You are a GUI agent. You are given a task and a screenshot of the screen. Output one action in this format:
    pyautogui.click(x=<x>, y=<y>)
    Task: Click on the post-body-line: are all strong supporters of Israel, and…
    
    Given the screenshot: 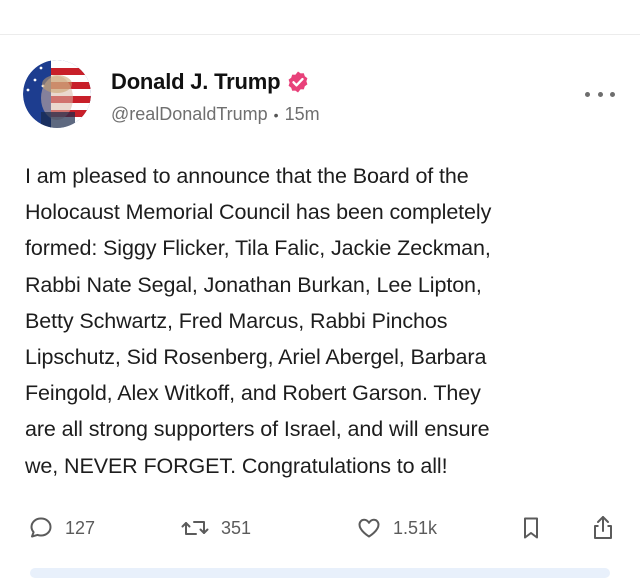 What is the action you would take?
    pyautogui.click(x=257, y=429)
    